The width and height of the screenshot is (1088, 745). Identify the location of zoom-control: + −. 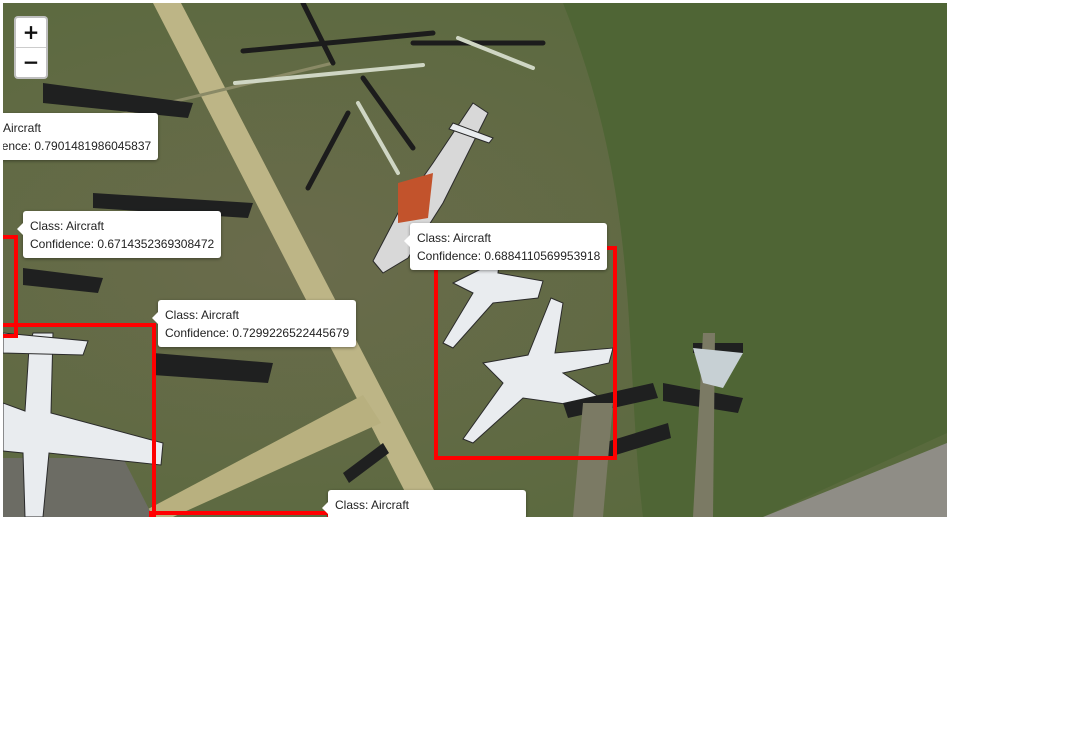
(31, 47).